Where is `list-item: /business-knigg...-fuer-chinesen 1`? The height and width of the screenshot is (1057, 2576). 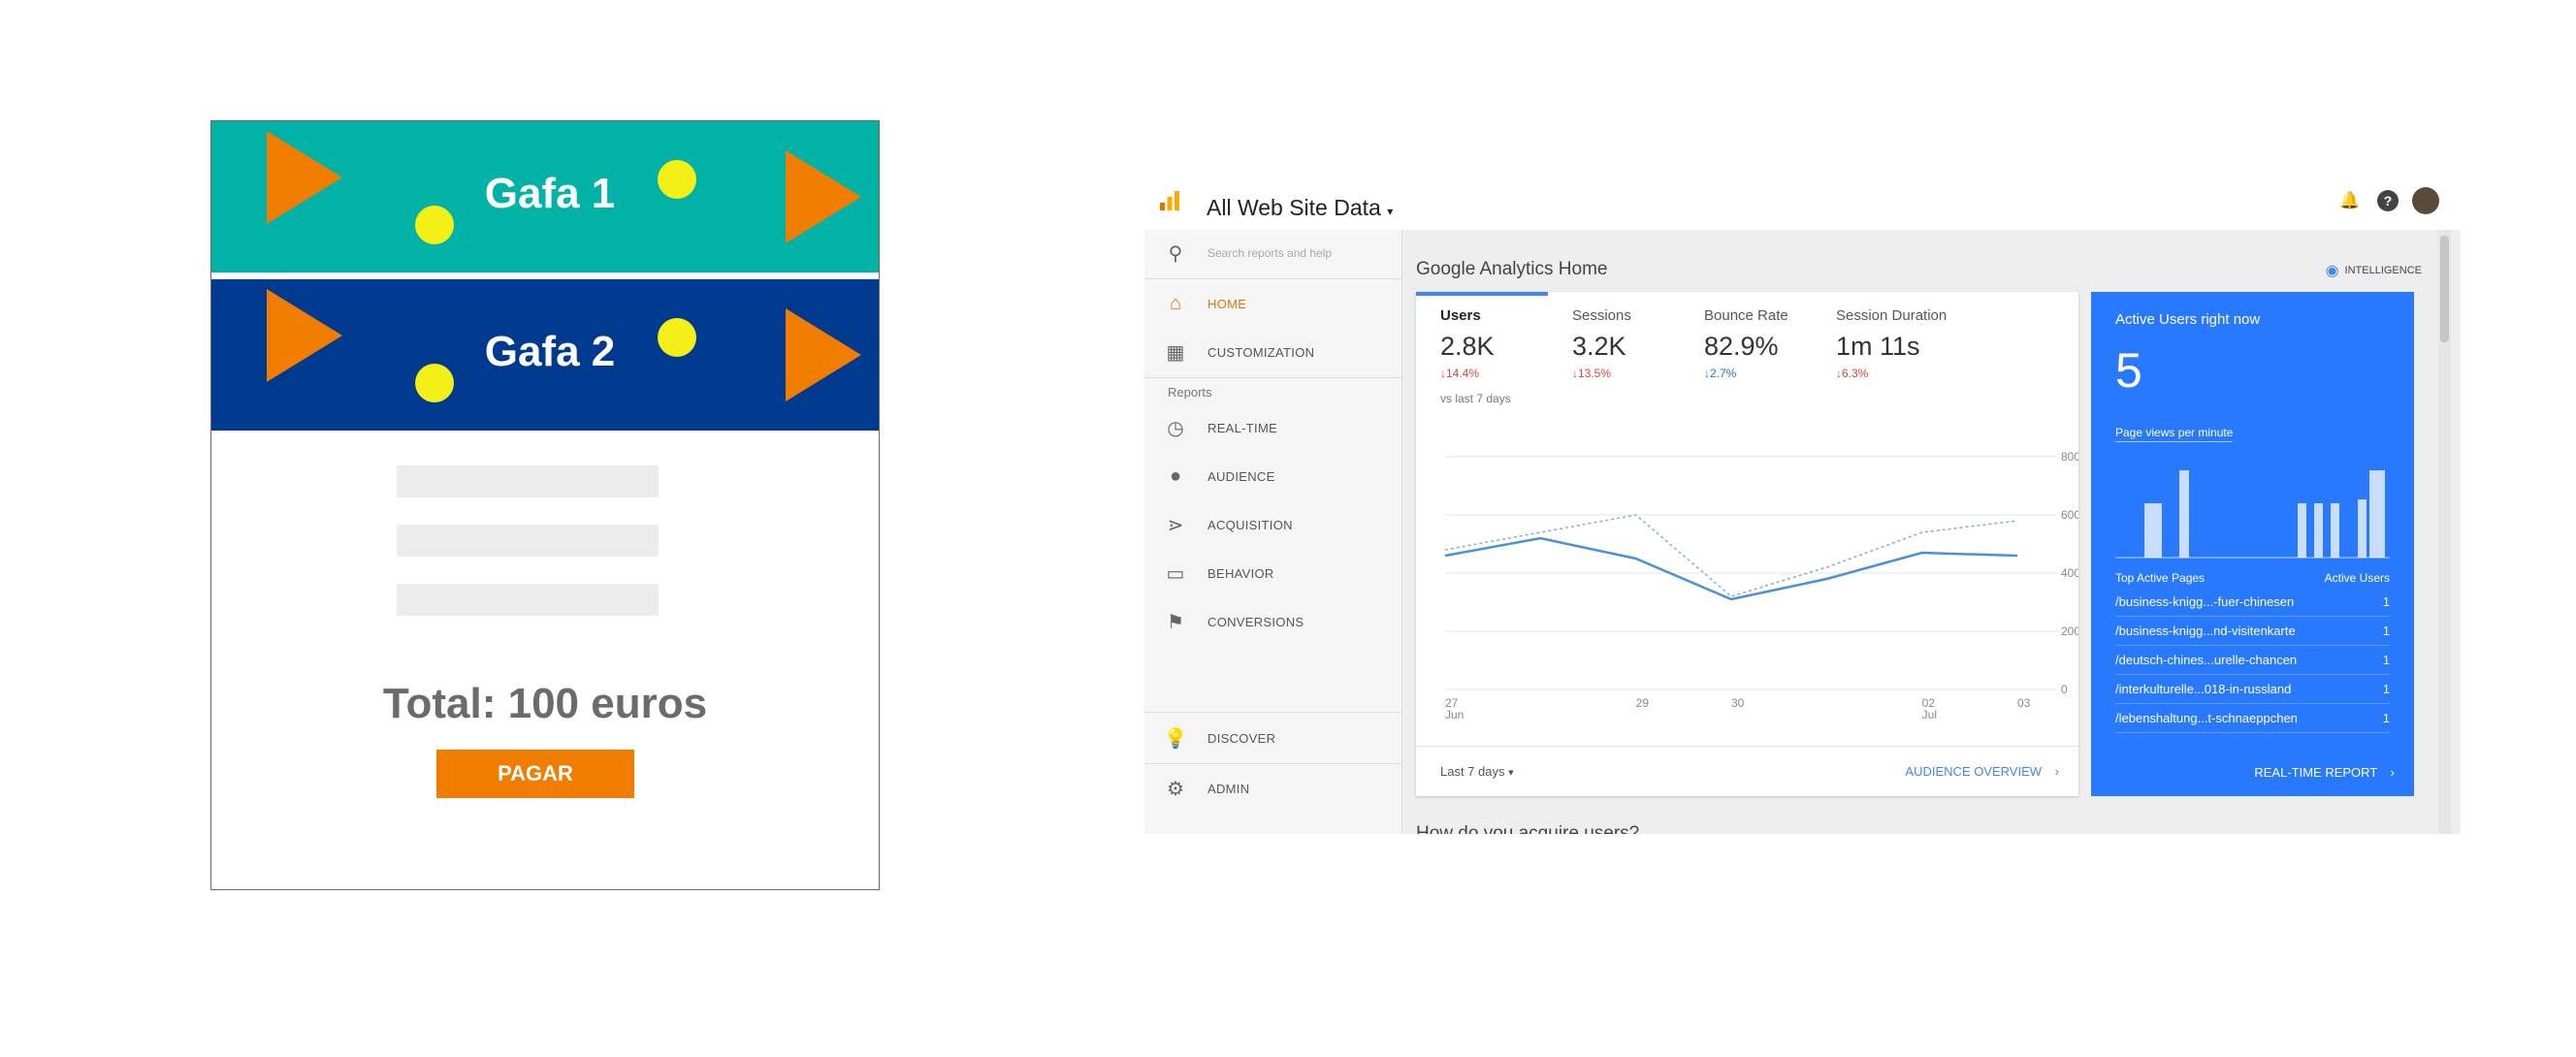
list-item: /business-knigg...-fuer-chinesen 1 is located at coordinates (2252, 602).